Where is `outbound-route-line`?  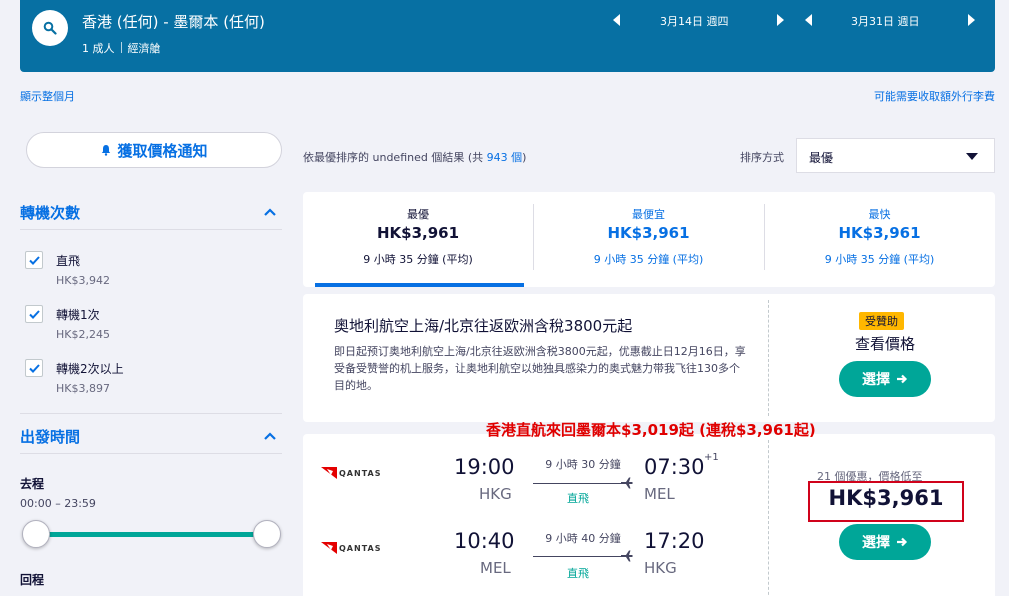 outbound-route-line is located at coordinates (577, 483).